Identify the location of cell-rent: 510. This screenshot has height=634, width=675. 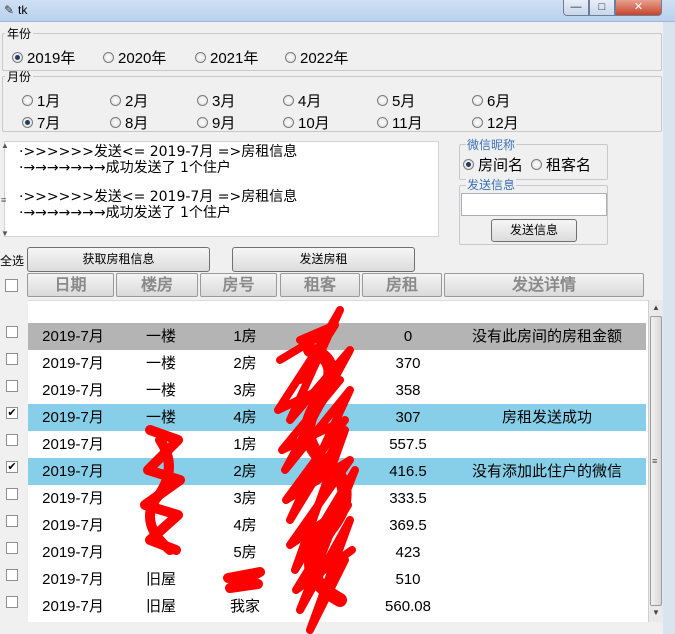
(408, 579).